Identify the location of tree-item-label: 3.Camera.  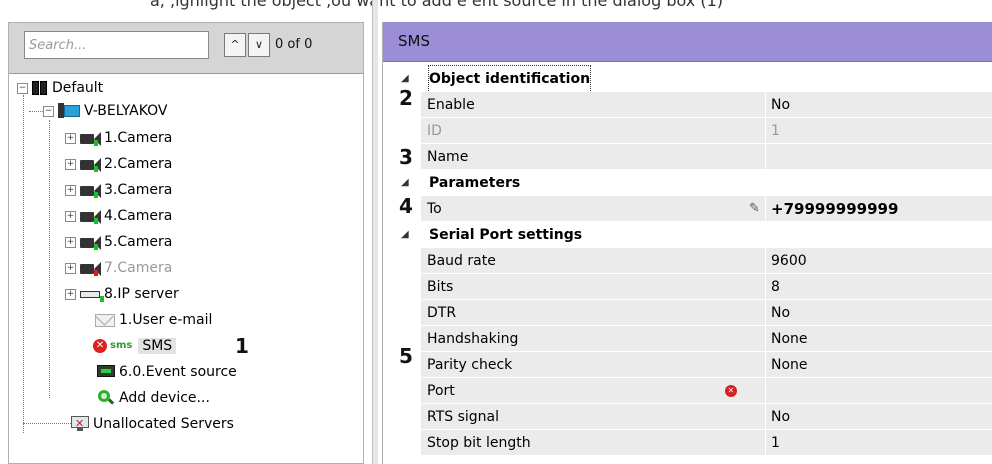
(138, 190).